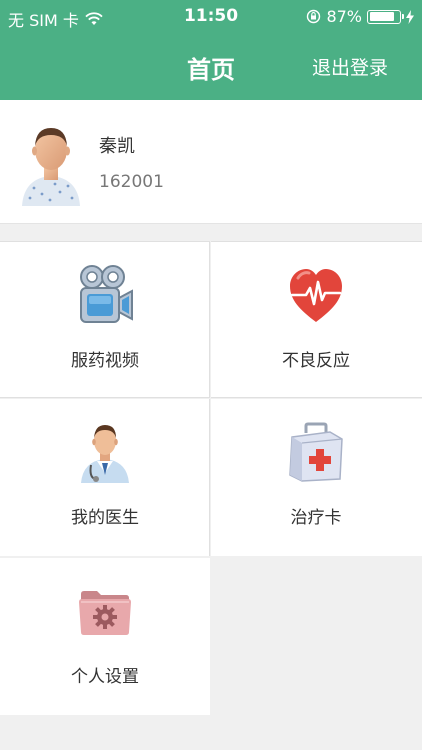 The image size is (422, 750). Describe the element at coordinates (350, 66) in the screenshot. I see `logout-button: 退出登录` at that location.